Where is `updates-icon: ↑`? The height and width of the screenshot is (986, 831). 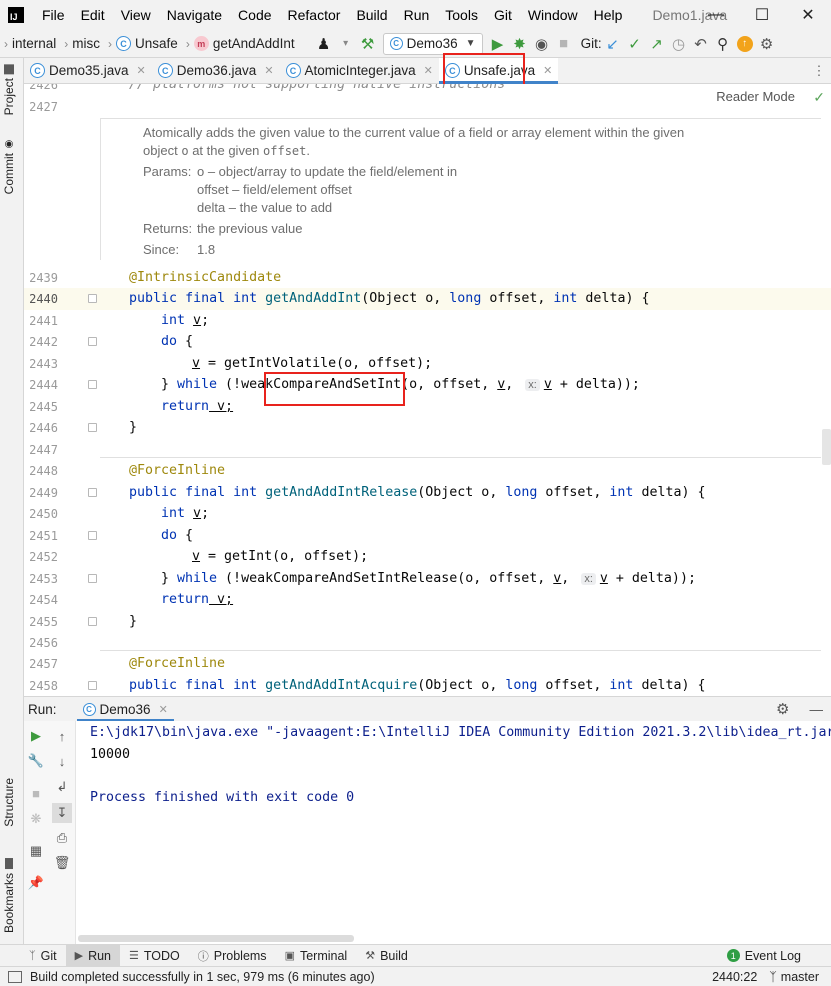
updates-icon: ↑ is located at coordinates (745, 44).